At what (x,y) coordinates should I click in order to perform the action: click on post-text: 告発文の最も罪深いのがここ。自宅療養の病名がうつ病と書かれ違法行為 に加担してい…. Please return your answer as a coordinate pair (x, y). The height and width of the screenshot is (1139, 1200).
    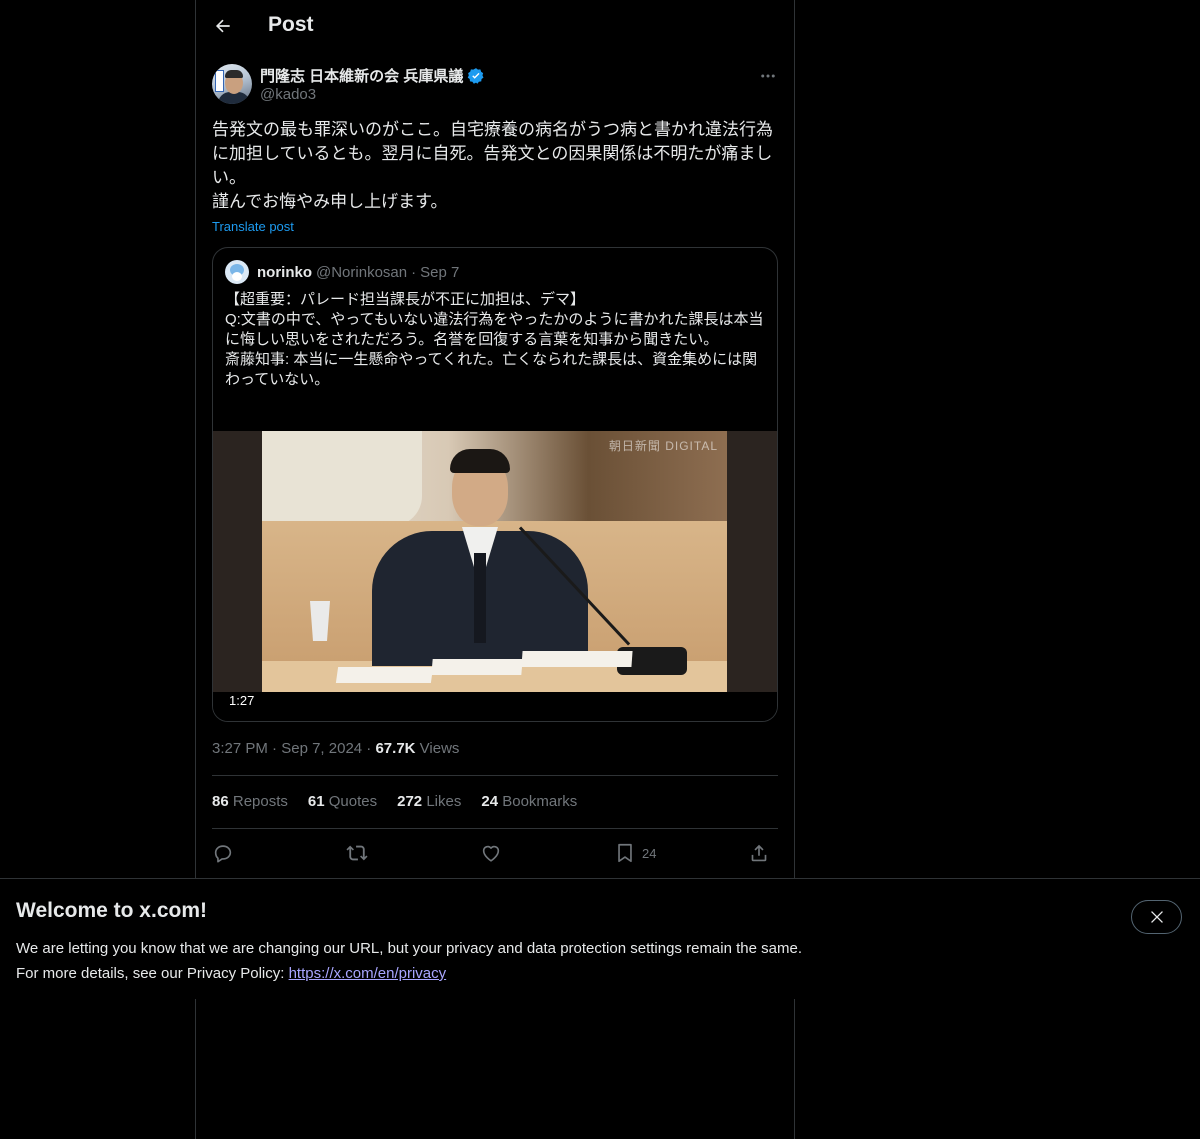
    Looking at the image, I should click on (492, 165).